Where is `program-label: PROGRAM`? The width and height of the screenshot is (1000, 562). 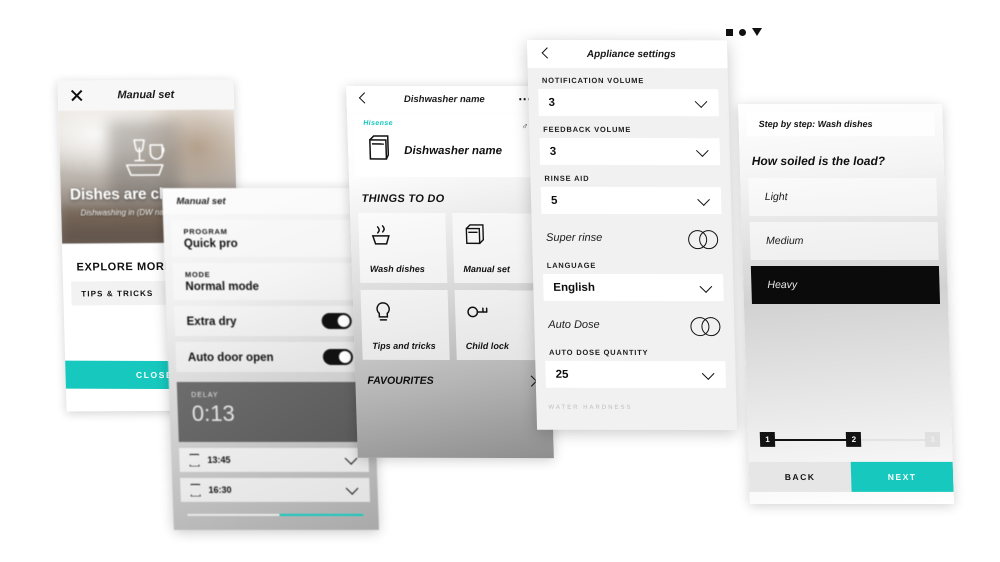
program-label: PROGRAM is located at coordinates (205, 232).